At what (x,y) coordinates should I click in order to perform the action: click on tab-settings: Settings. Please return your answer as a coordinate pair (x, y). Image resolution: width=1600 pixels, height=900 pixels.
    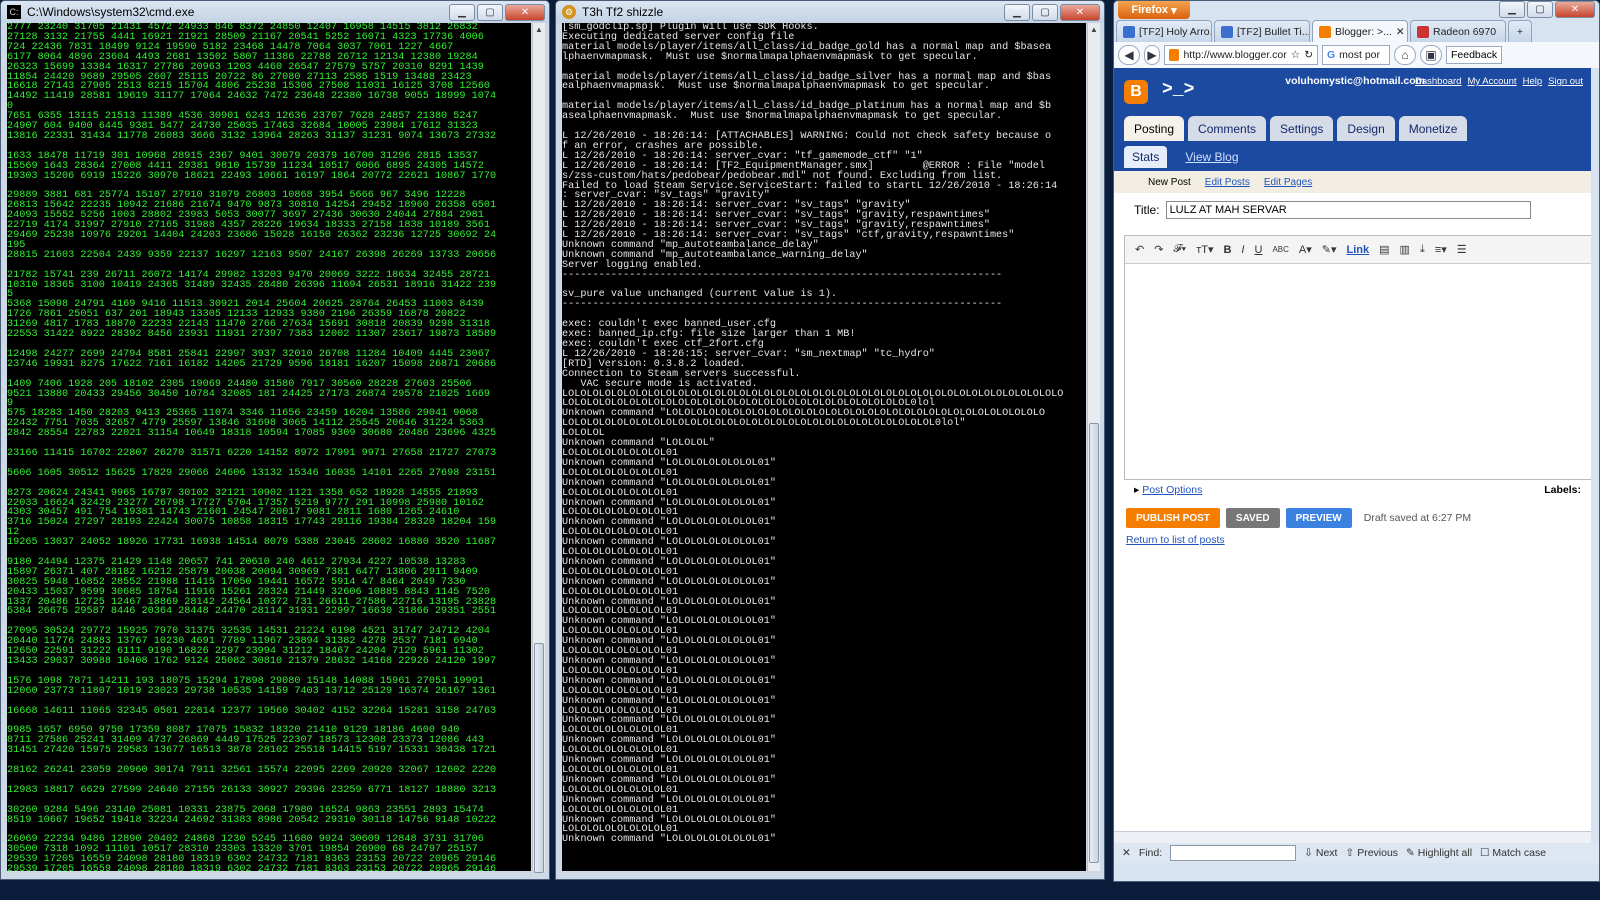
    Looking at the image, I should click on (1302, 128).